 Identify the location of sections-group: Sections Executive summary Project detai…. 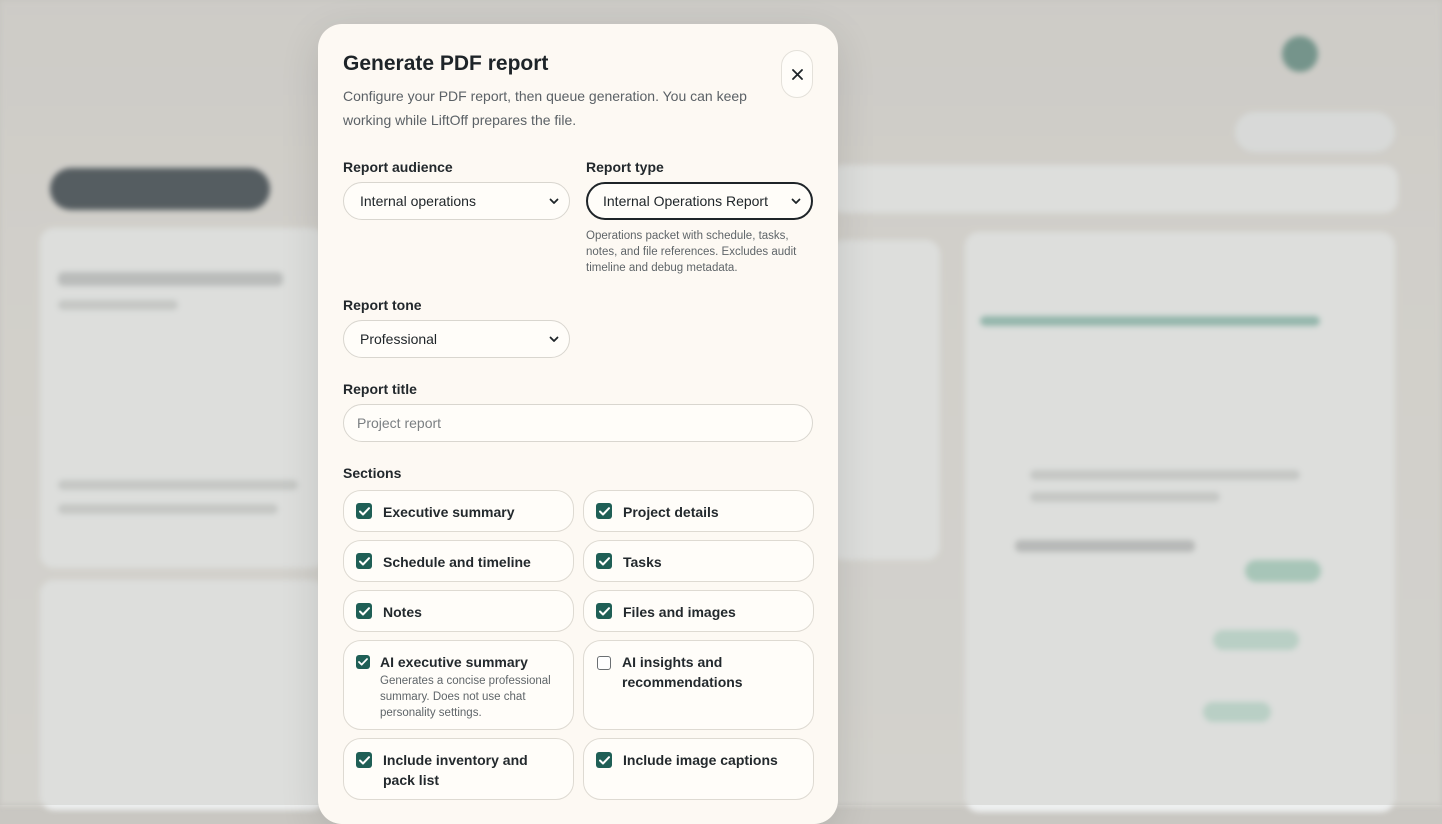
(578, 632).